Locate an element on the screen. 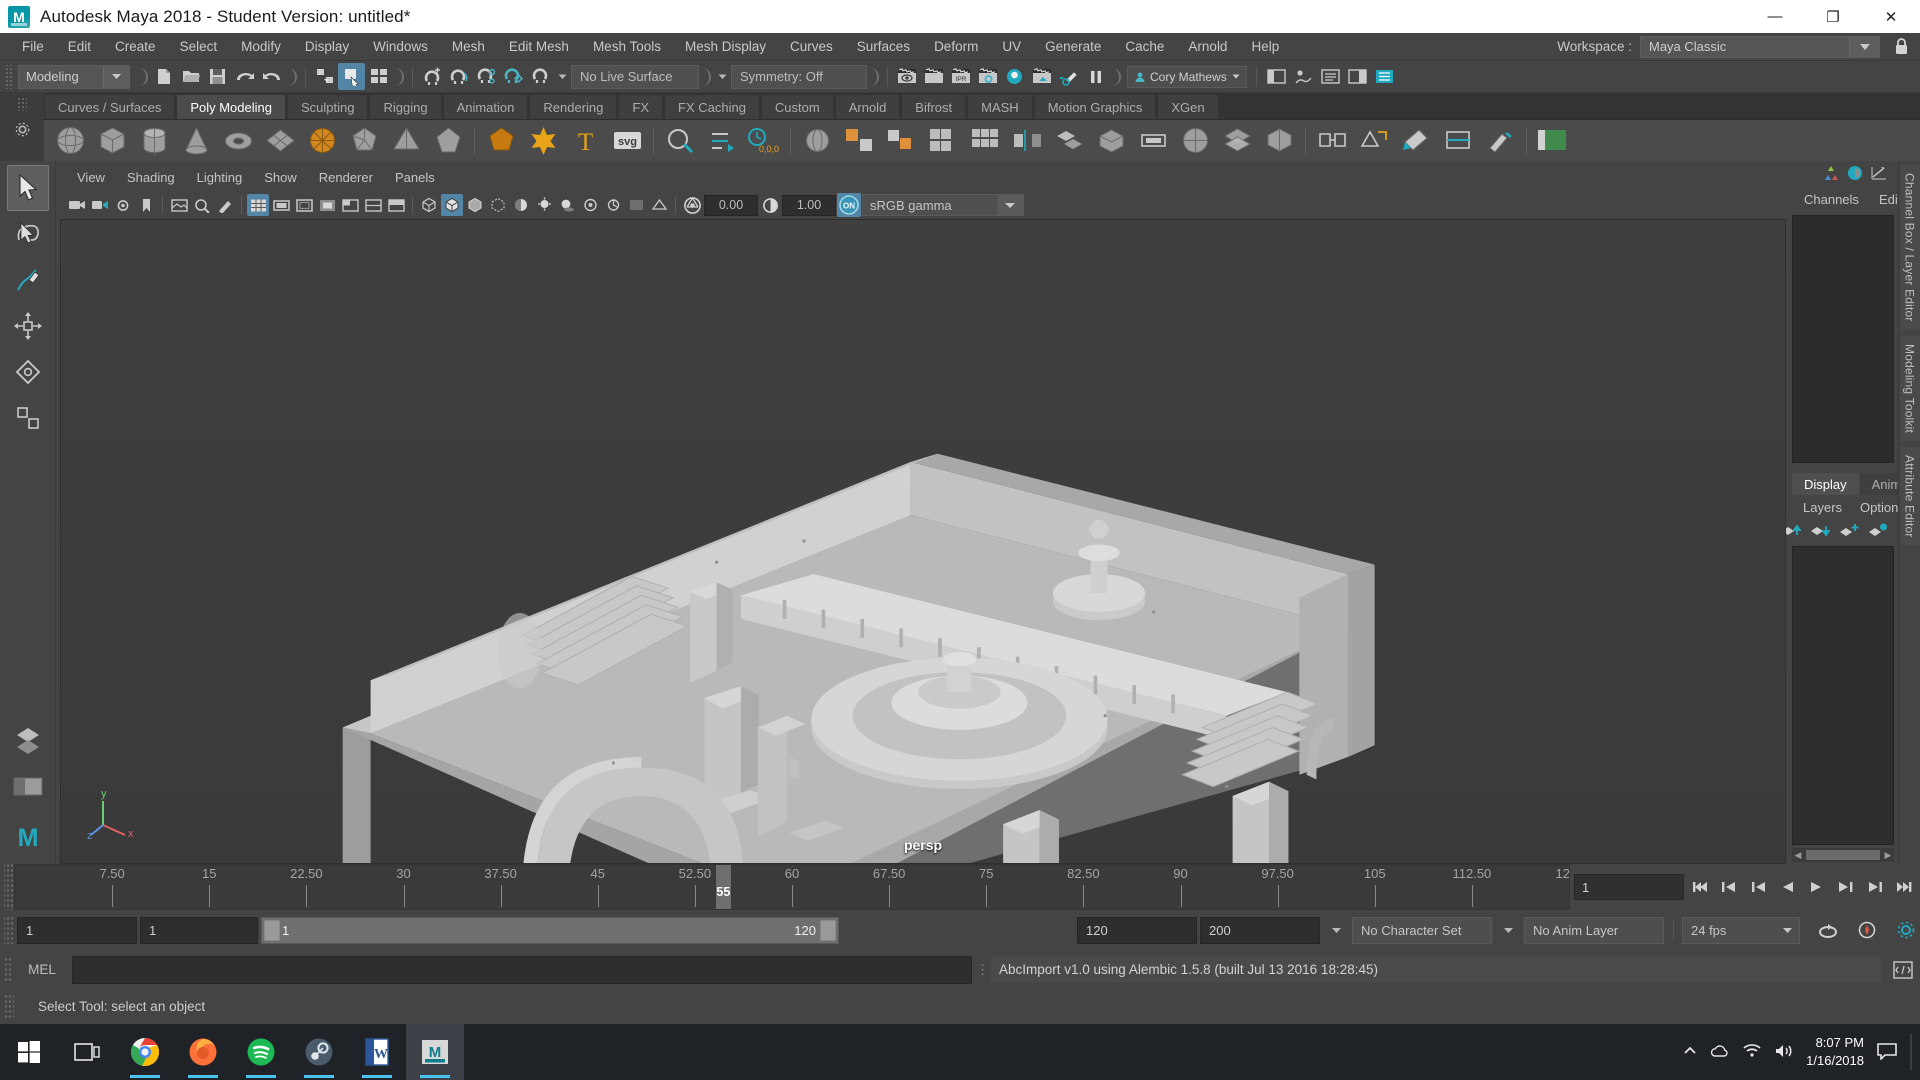 This screenshot has width=1920, height=1080. maya-logo-icon: M is located at coordinates (28, 837).